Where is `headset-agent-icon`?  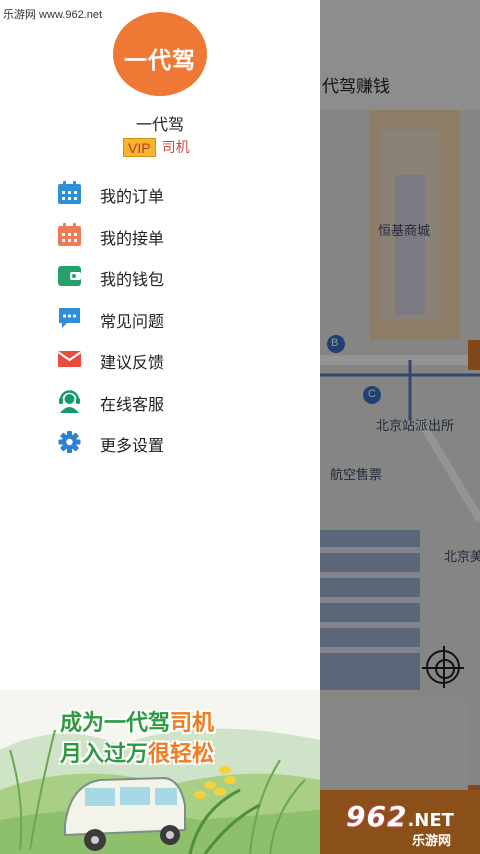
headset-agent-icon is located at coordinates (69, 401).